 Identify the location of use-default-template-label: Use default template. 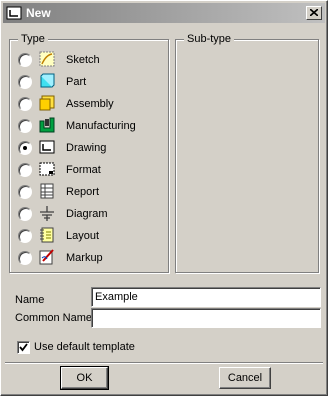
(84, 347).